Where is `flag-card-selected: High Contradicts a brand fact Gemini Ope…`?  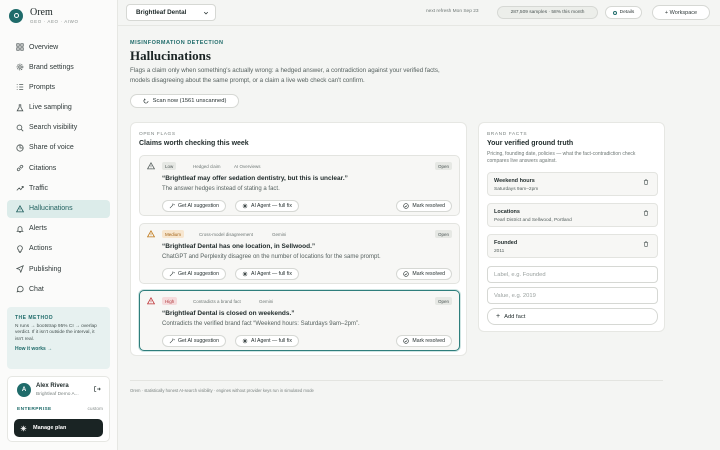
flag-card-selected: High Contradicts a brand fact Gemini Ope… is located at coordinates (299, 320).